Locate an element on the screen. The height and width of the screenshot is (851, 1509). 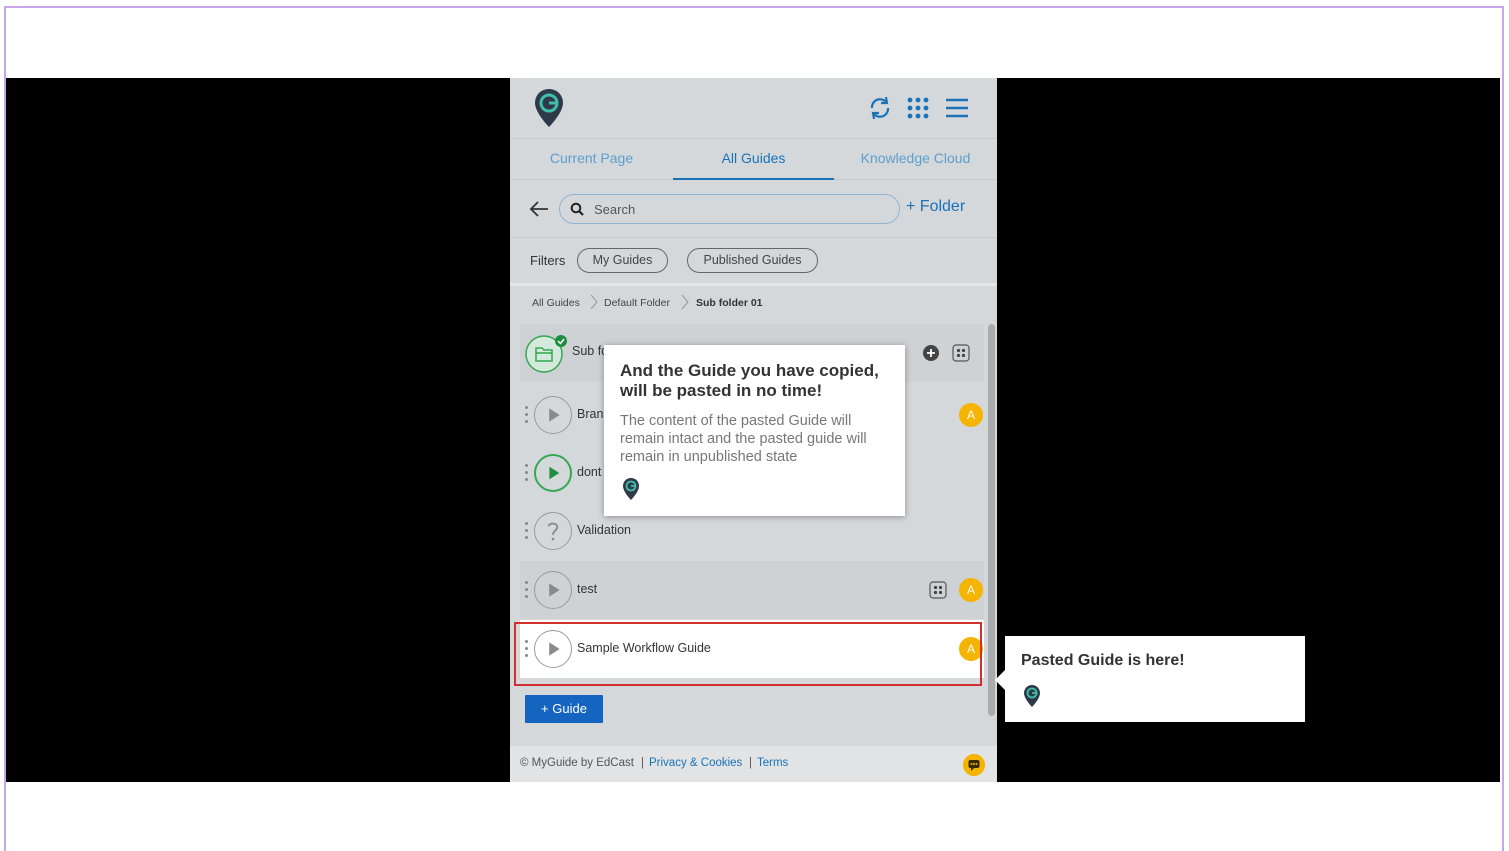
list-item: test A is located at coordinates (752, 590).